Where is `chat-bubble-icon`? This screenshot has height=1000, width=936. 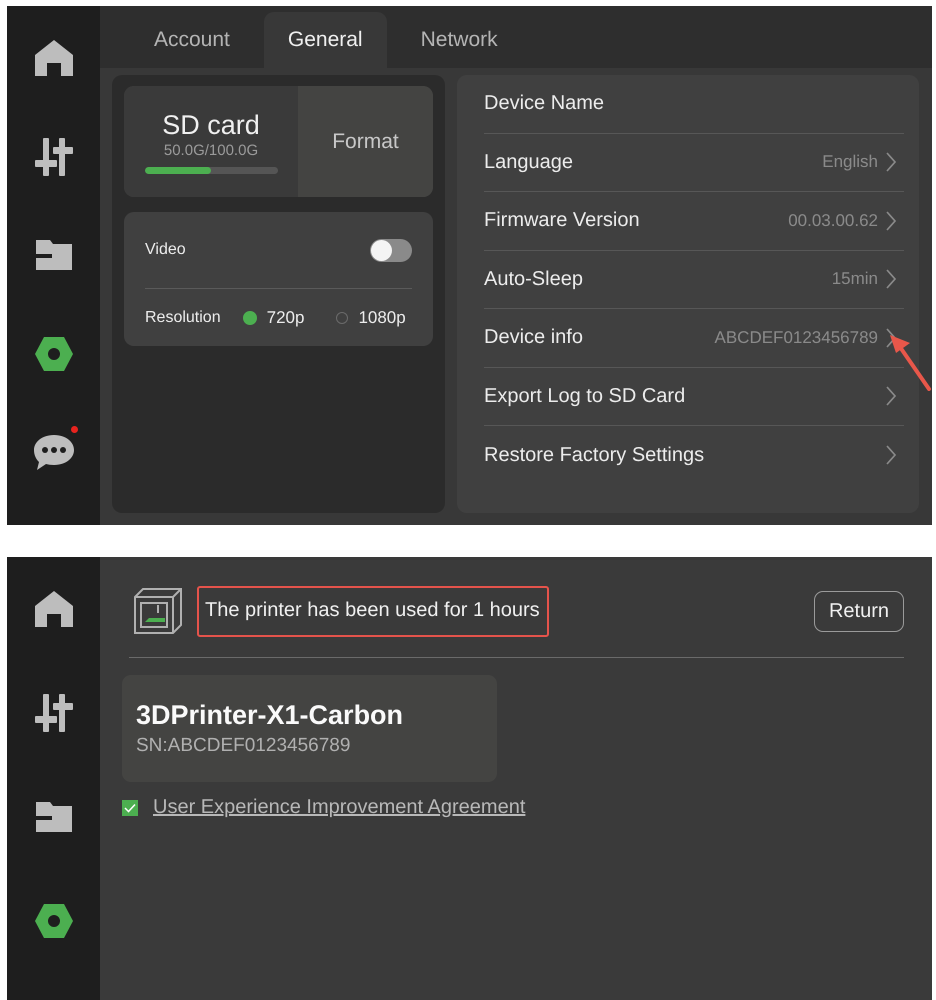
chat-bubble-icon is located at coordinates (53, 452).